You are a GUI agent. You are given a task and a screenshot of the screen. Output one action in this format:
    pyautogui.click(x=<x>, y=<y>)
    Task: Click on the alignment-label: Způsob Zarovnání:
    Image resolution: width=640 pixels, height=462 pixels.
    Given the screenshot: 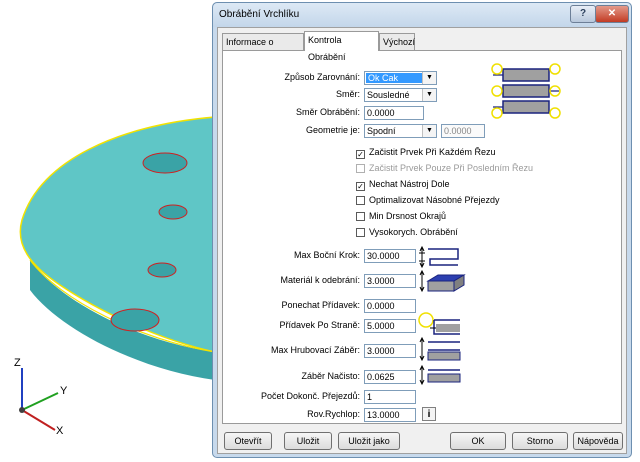 What is the action you would take?
    pyautogui.click(x=322, y=77)
    